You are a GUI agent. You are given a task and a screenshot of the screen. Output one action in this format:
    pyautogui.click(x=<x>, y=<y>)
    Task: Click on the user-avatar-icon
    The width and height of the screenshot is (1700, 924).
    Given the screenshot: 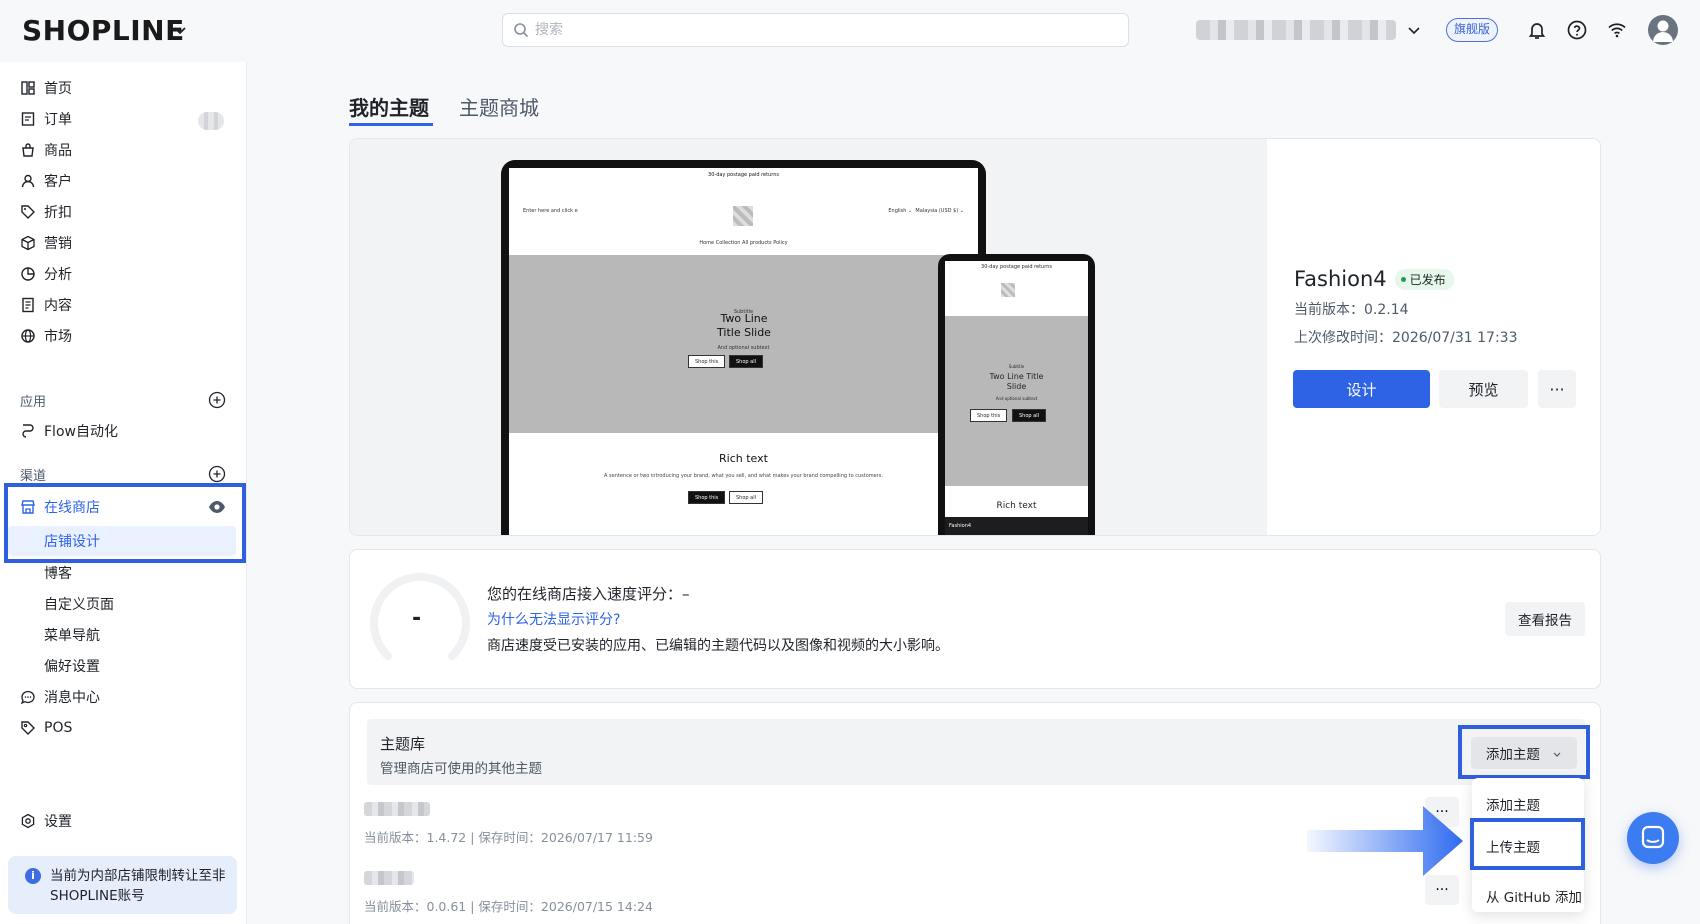 What is the action you would take?
    pyautogui.click(x=1663, y=30)
    